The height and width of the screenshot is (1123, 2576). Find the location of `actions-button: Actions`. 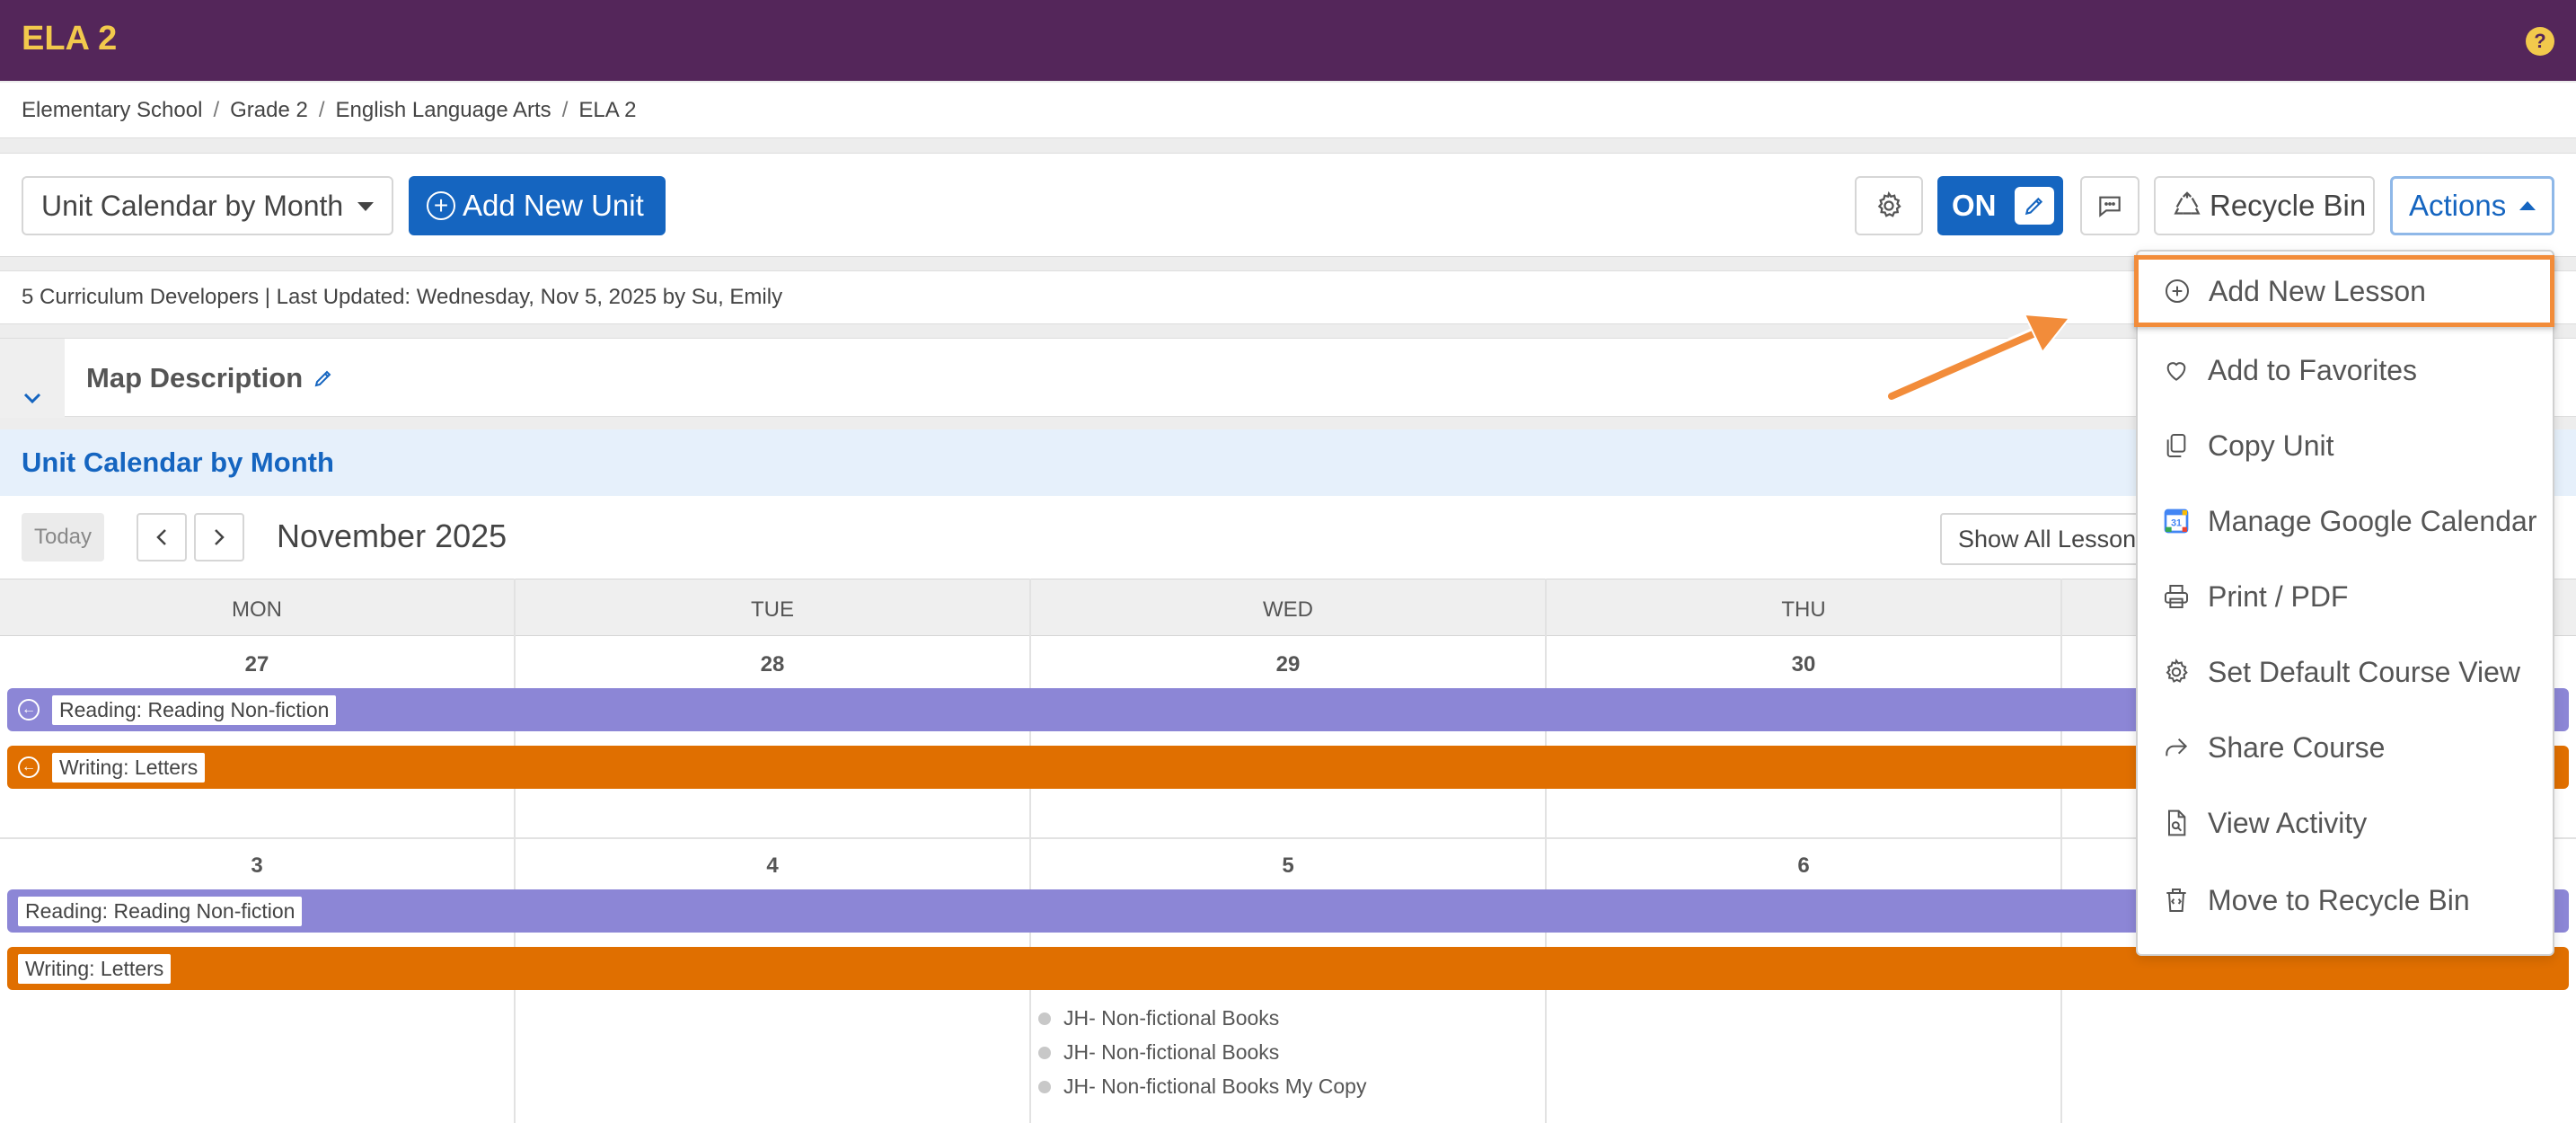

actions-button: Actions is located at coordinates (2472, 205).